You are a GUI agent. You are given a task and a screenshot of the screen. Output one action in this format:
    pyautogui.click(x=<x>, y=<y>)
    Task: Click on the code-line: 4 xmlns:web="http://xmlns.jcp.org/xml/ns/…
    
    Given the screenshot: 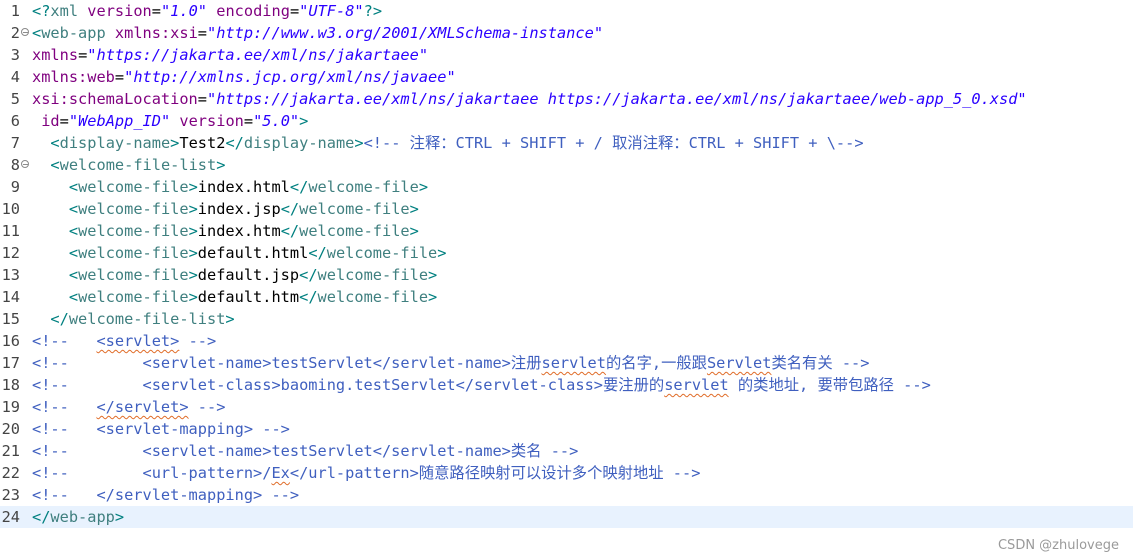 What is the action you would take?
    pyautogui.click(x=566, y=77)
    